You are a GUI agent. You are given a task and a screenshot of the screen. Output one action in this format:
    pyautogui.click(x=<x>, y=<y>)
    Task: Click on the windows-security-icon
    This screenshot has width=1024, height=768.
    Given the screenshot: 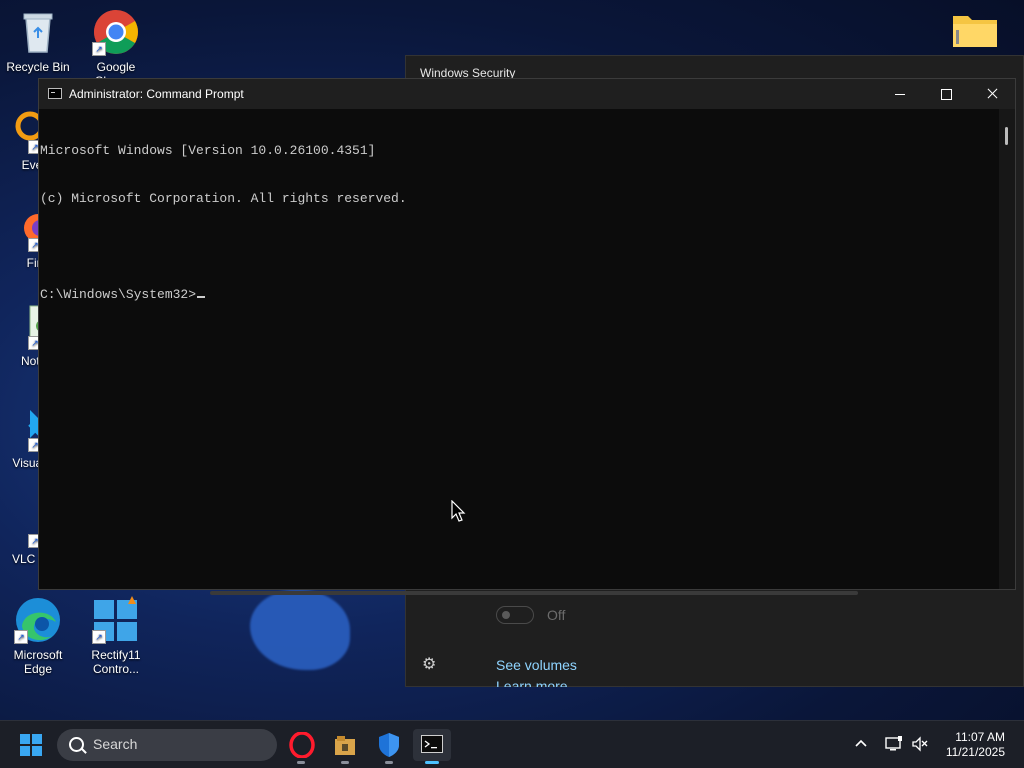 What is the action you would take?
    pyautogui.click(x=389, y=745)
    